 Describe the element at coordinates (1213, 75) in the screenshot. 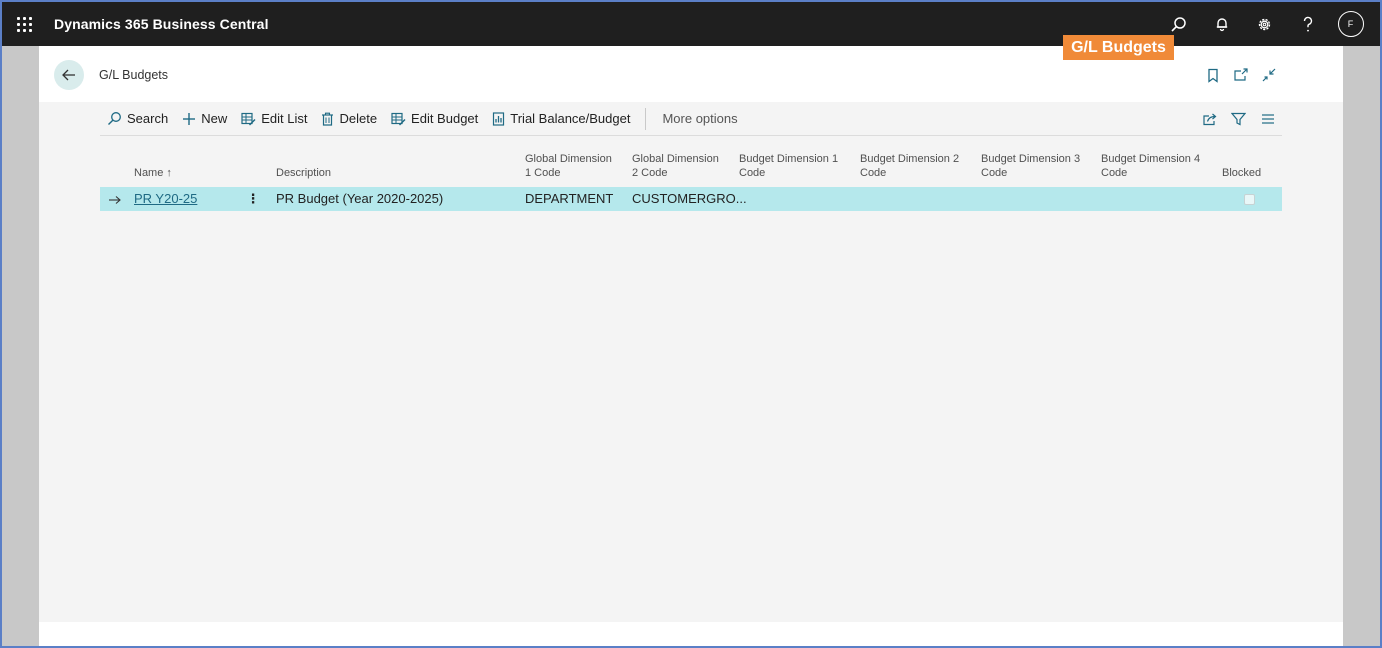

I see `bookmark-icon` at that location.